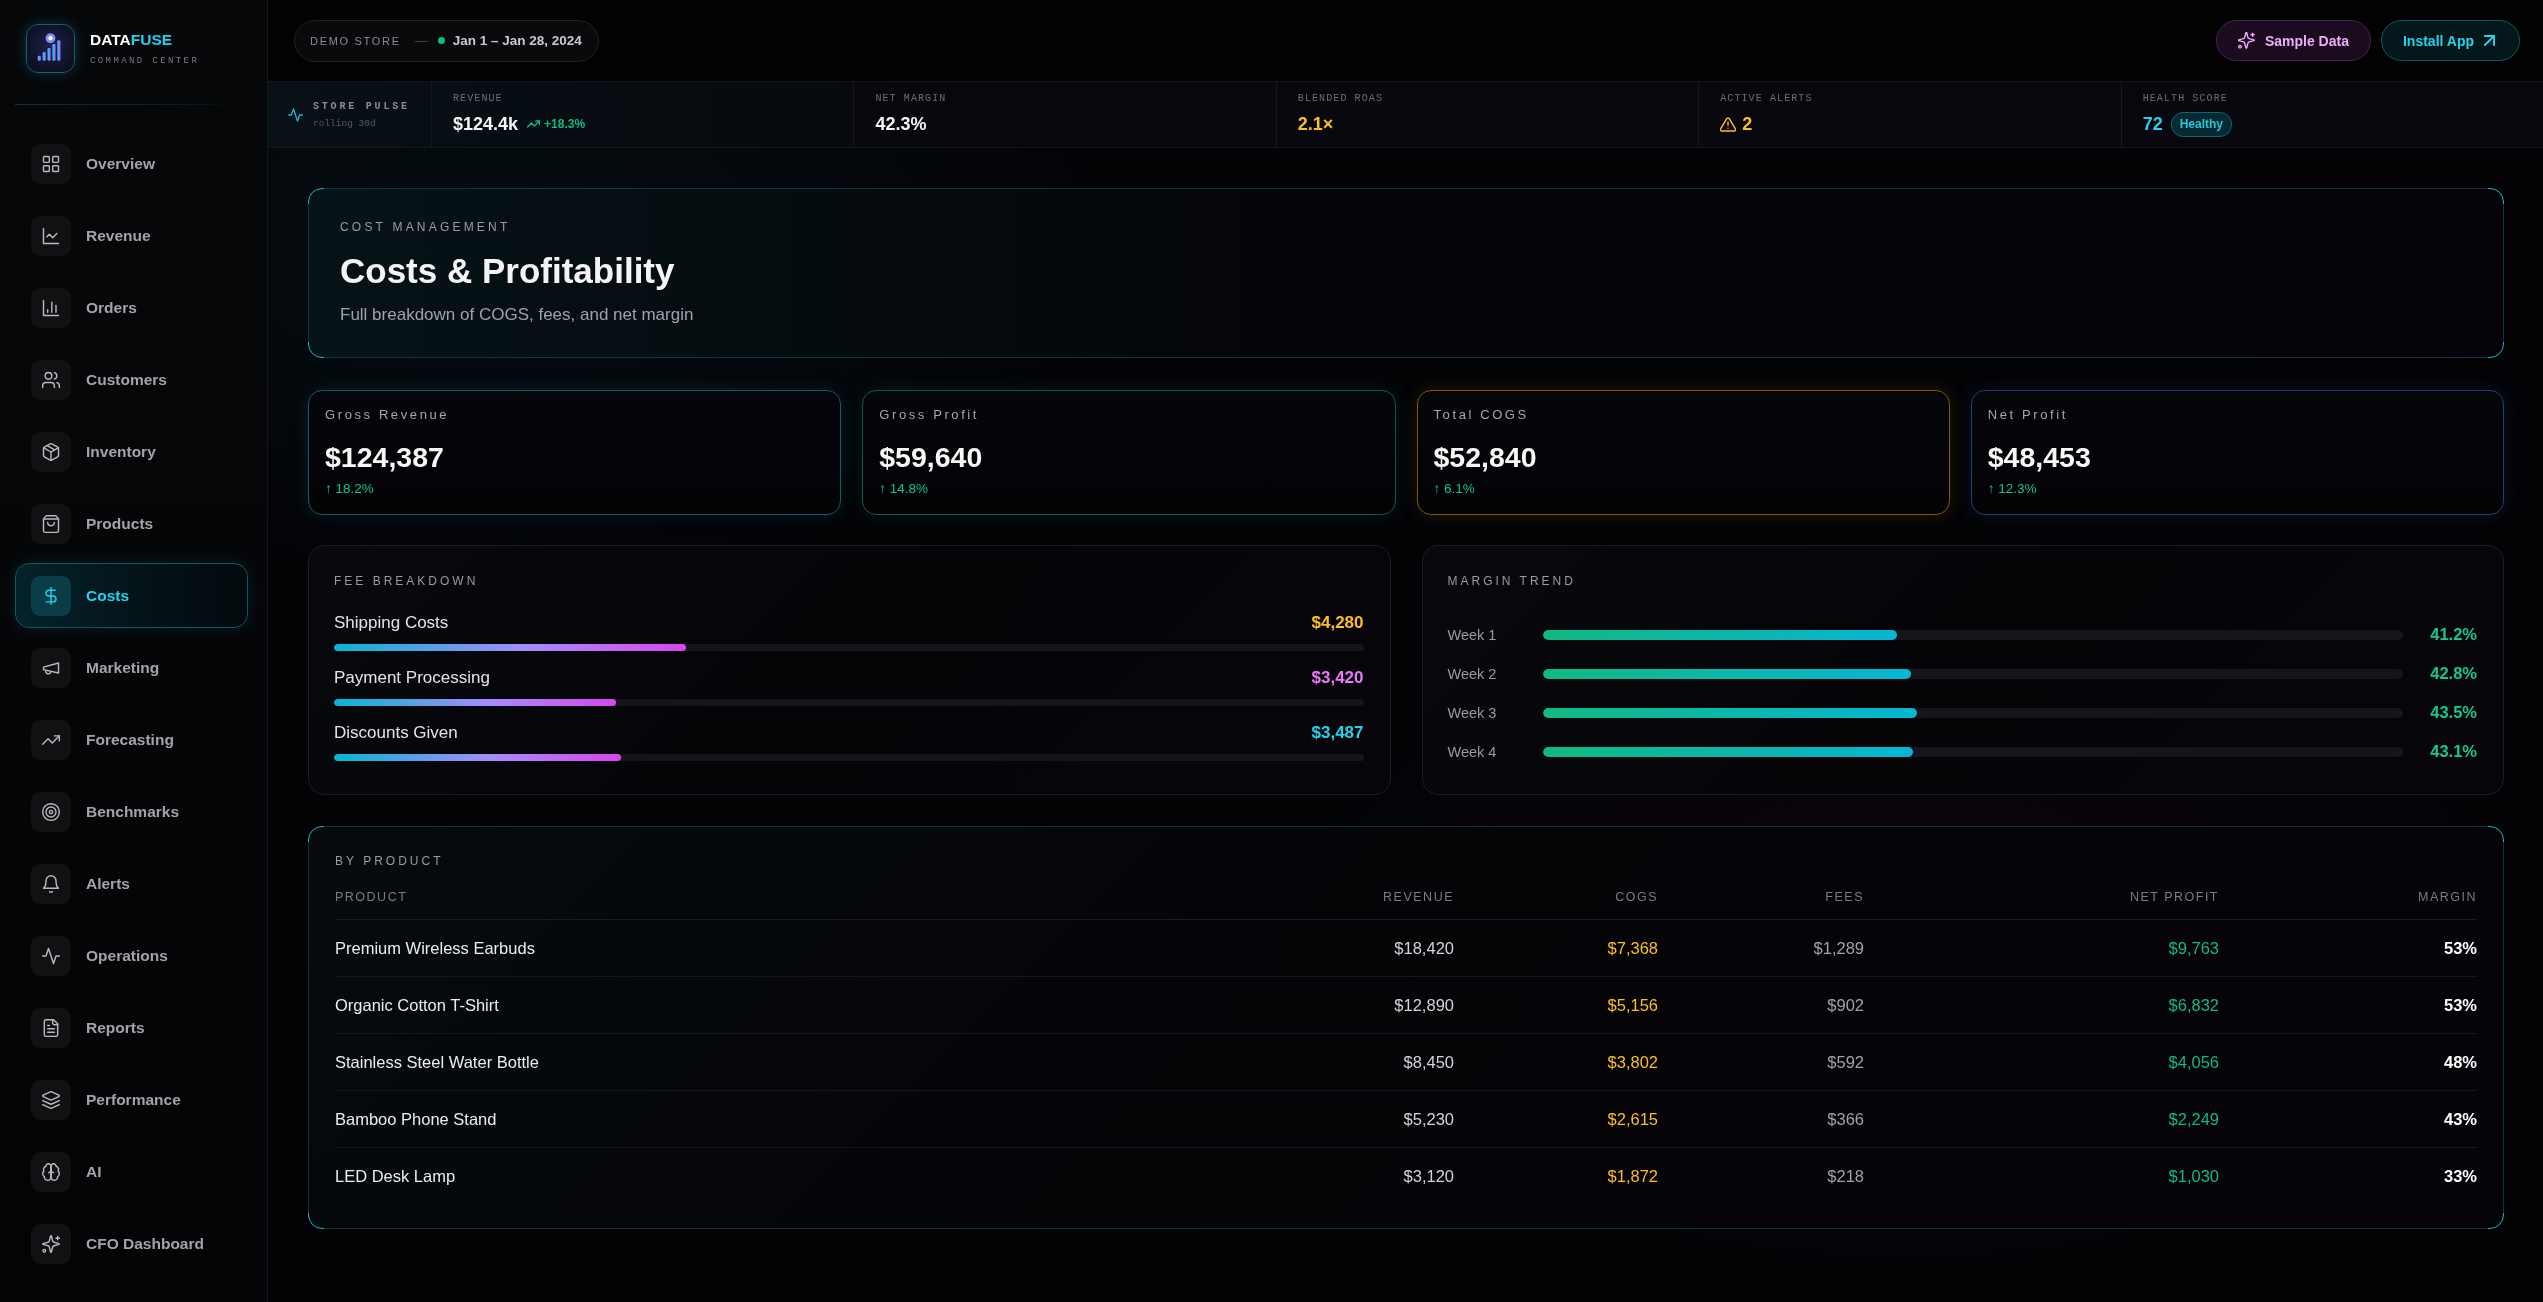 The height and width of the screenshot is (1302, 2543). What do you see at coordinates (131, 307) in the screenshot?
I see `nav-item: Orders` at bounding box center [131, 307].